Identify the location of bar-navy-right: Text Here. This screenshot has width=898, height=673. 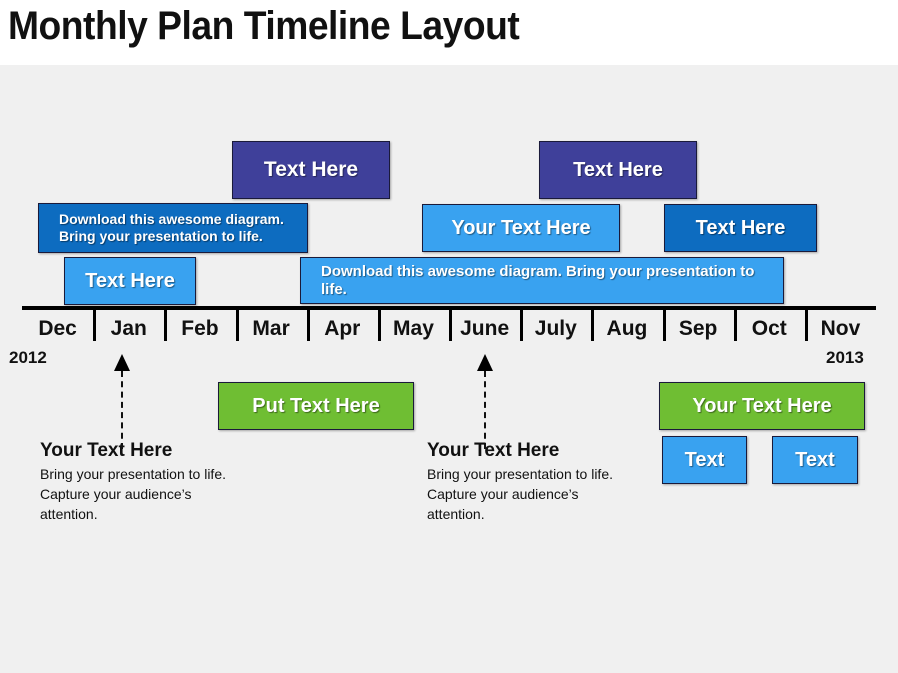
(618, 170).